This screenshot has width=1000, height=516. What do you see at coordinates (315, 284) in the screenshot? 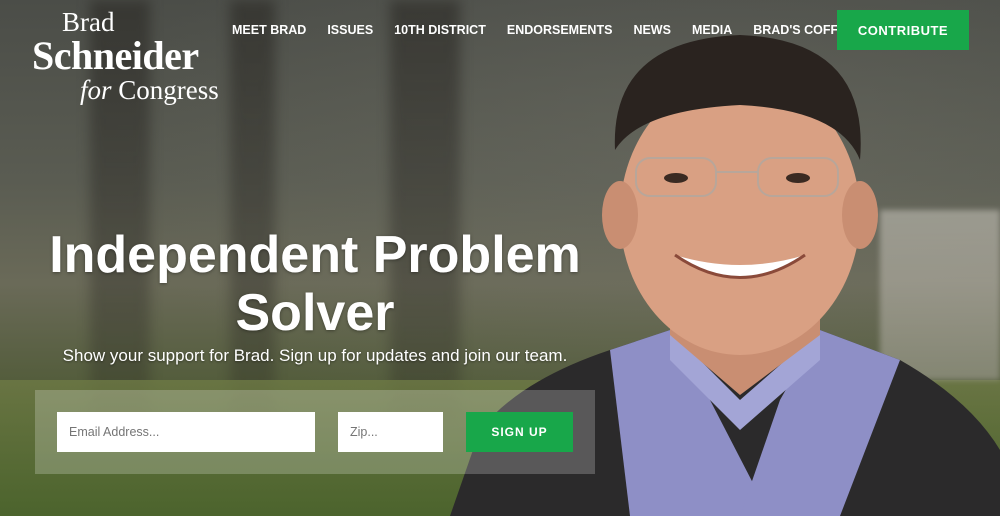
I see `hero-headline: Independent Problem Solver` at bounding box center [315, 284].